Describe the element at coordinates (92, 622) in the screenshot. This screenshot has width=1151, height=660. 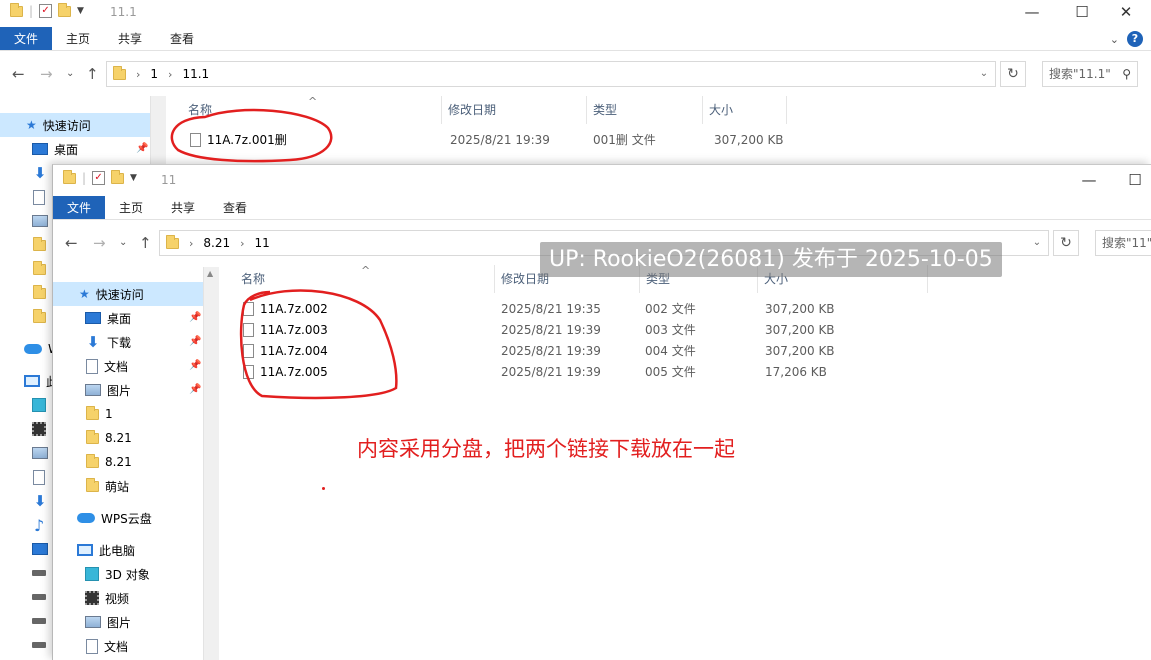
I see `nav-pc-pictures: 图片` at that location.